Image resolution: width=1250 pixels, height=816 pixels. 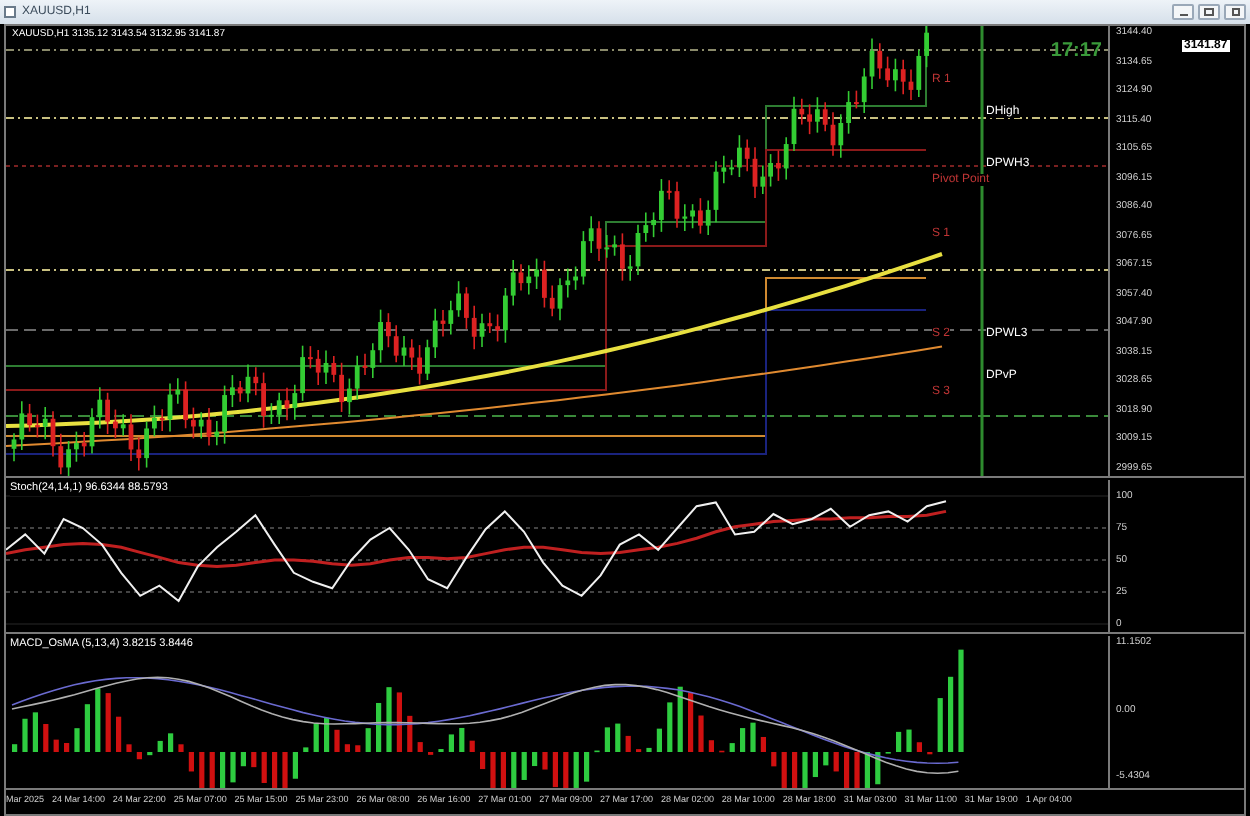 I want to click on clock-label: 17:17, so click(x=1076, y=52).